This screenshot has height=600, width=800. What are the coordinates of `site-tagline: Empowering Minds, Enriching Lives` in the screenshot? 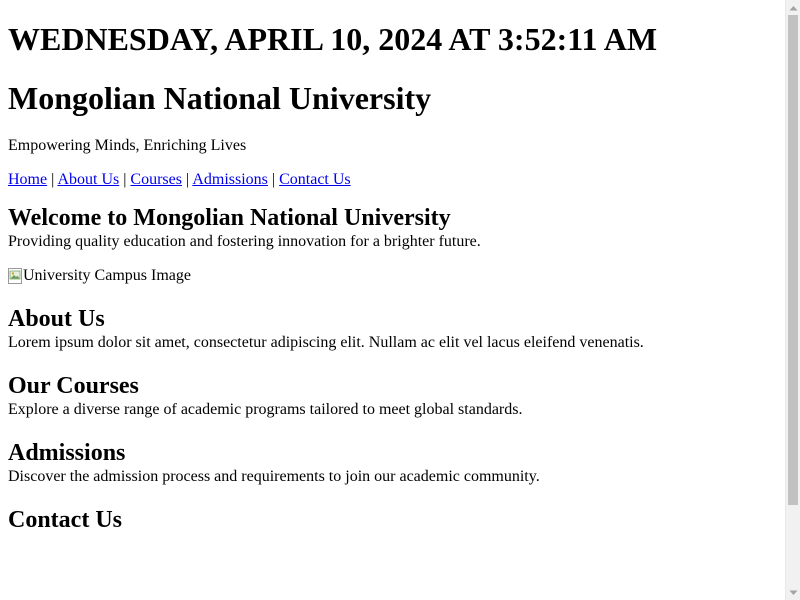 It's located at (127, 145).